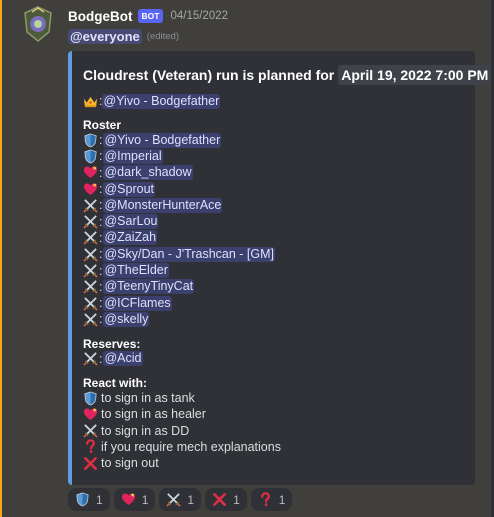  What do you see at coordinates (130, 238) in the screenshot?
I see `user-mention: @ZaiZah` at bounding box center [130, 238].